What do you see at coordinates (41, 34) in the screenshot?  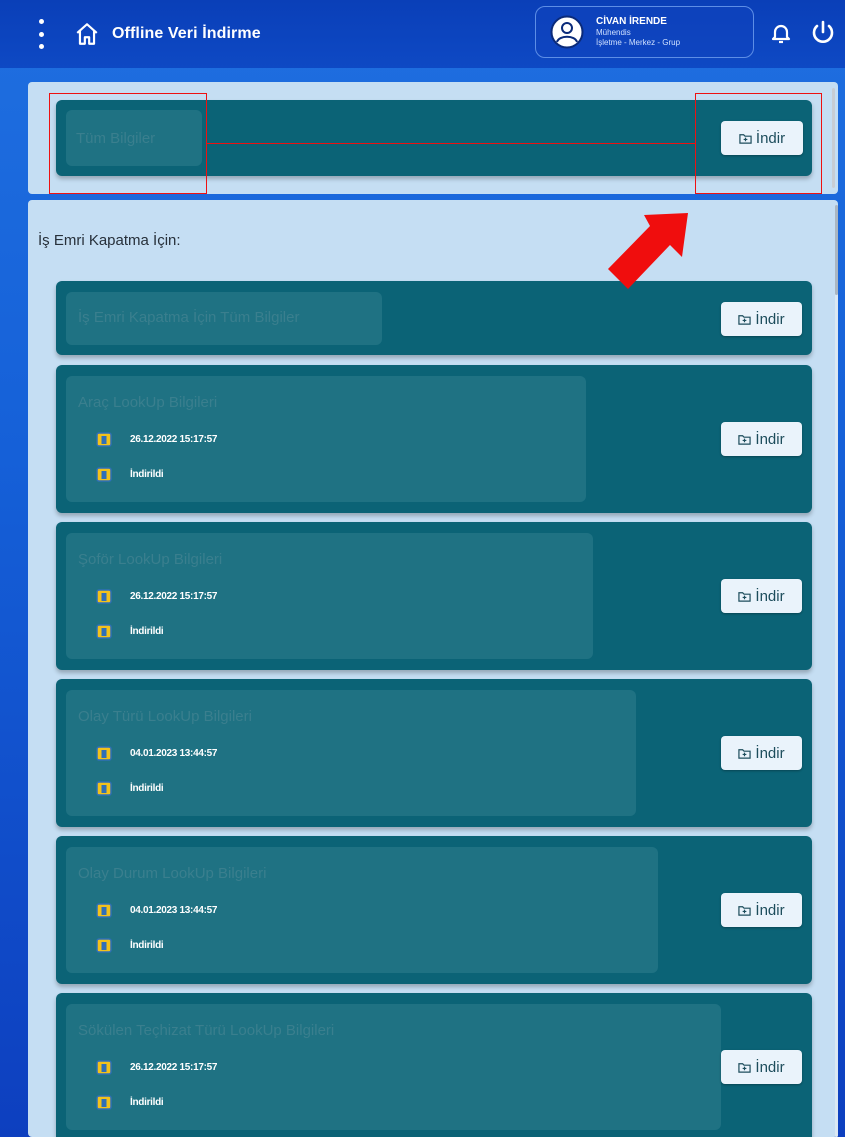 I see `more-menu-icon` at bounding box center [41, 34].